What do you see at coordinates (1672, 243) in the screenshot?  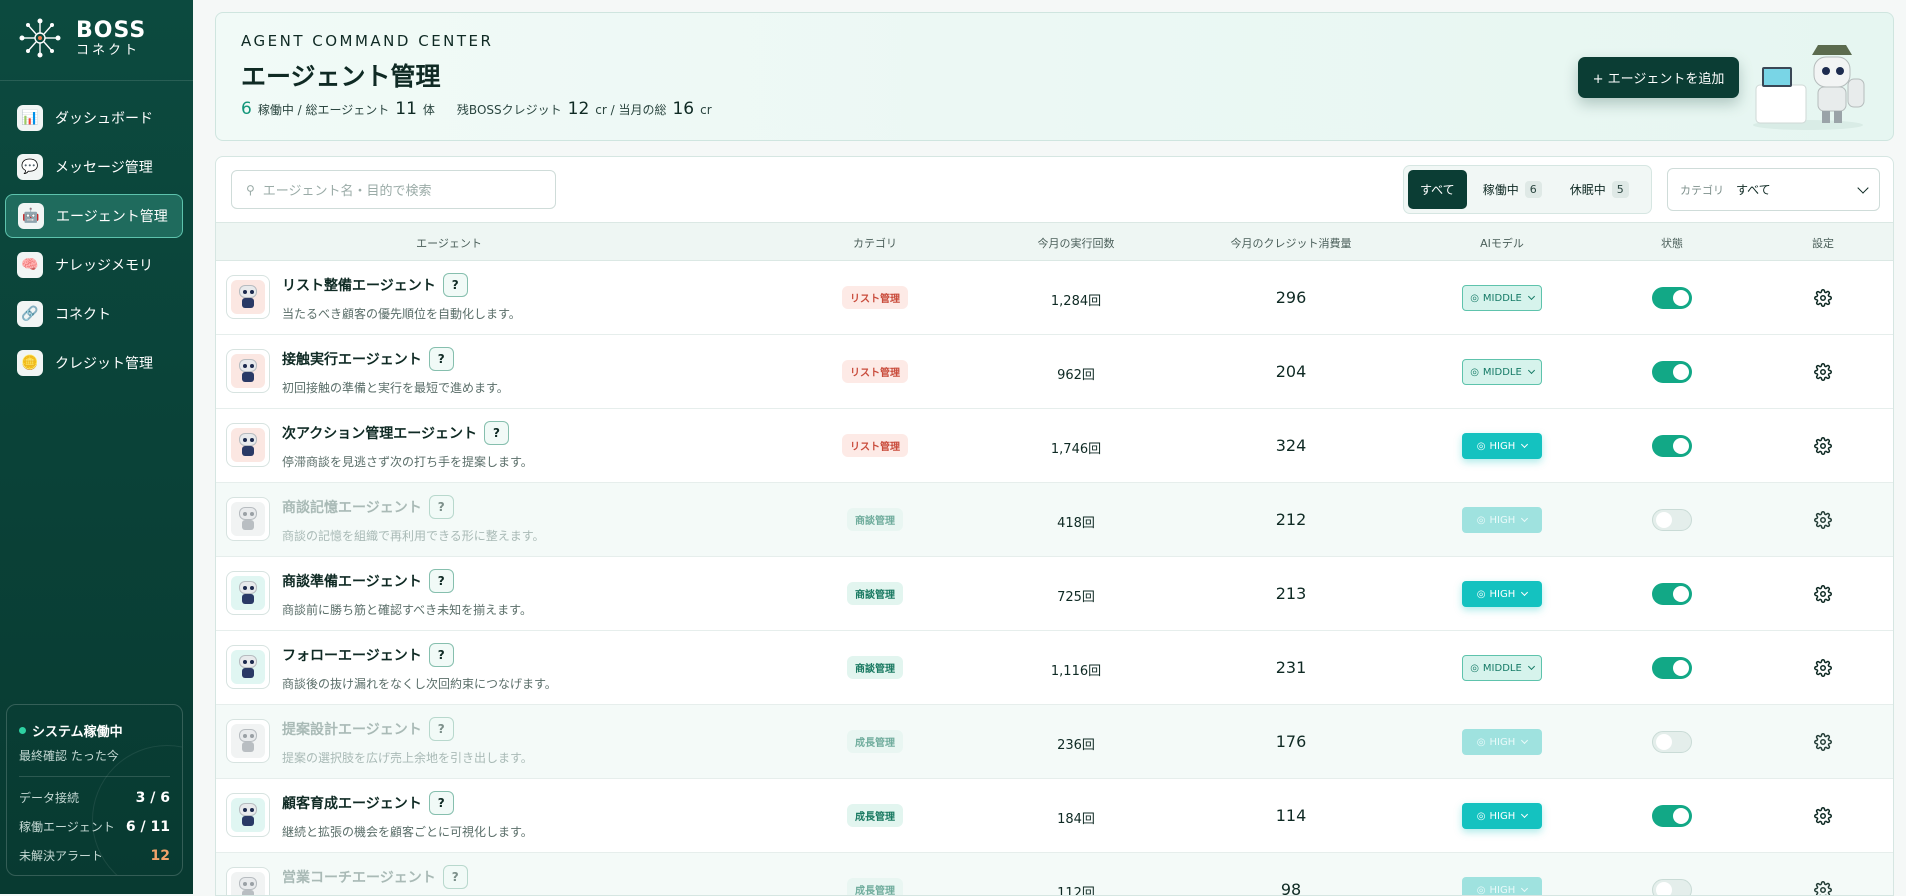 I see `column-header-status: 状態` at bounding box center [1672, 243].